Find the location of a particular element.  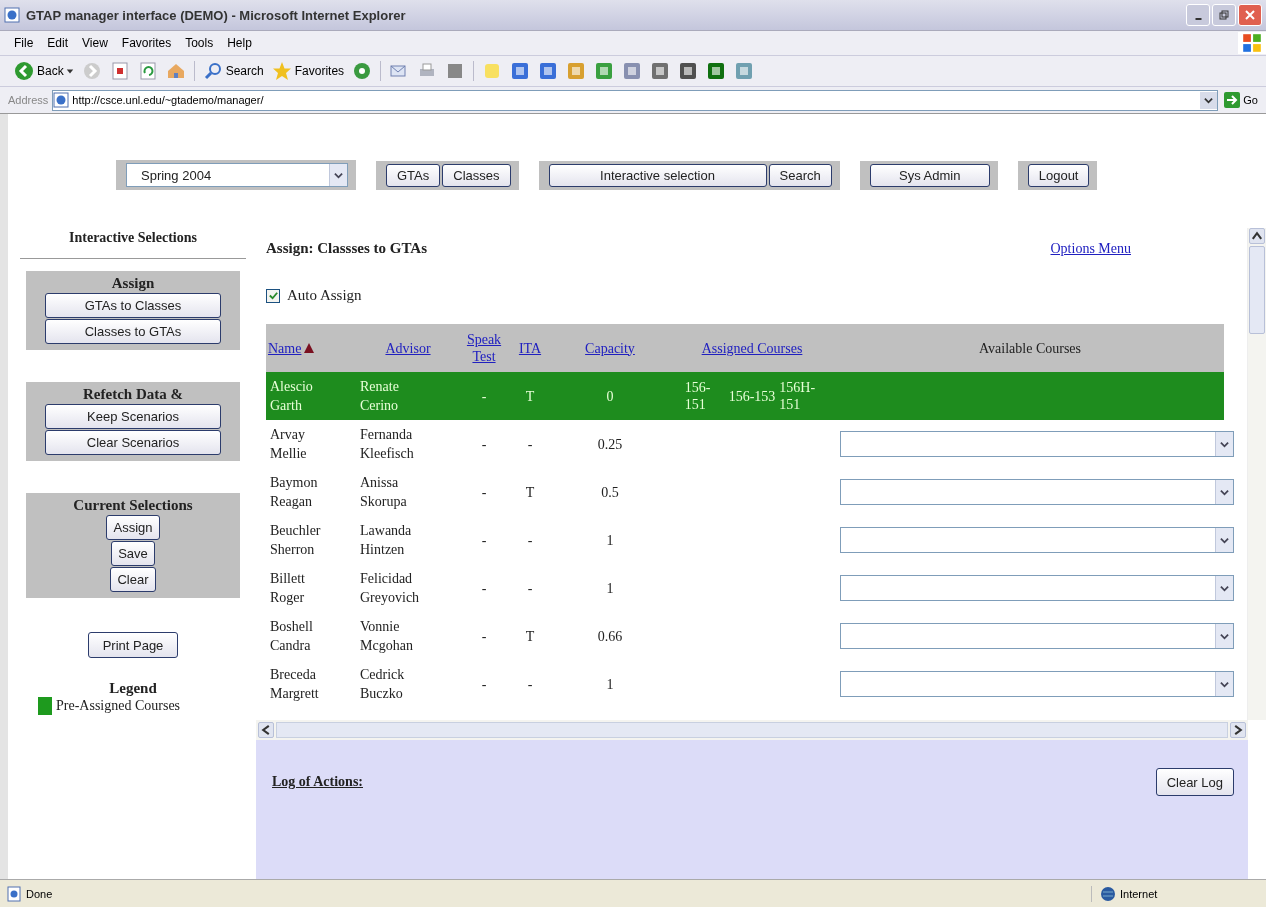

table-cell-text: Lawanda Hintzen is located at coordinates (386, 540).